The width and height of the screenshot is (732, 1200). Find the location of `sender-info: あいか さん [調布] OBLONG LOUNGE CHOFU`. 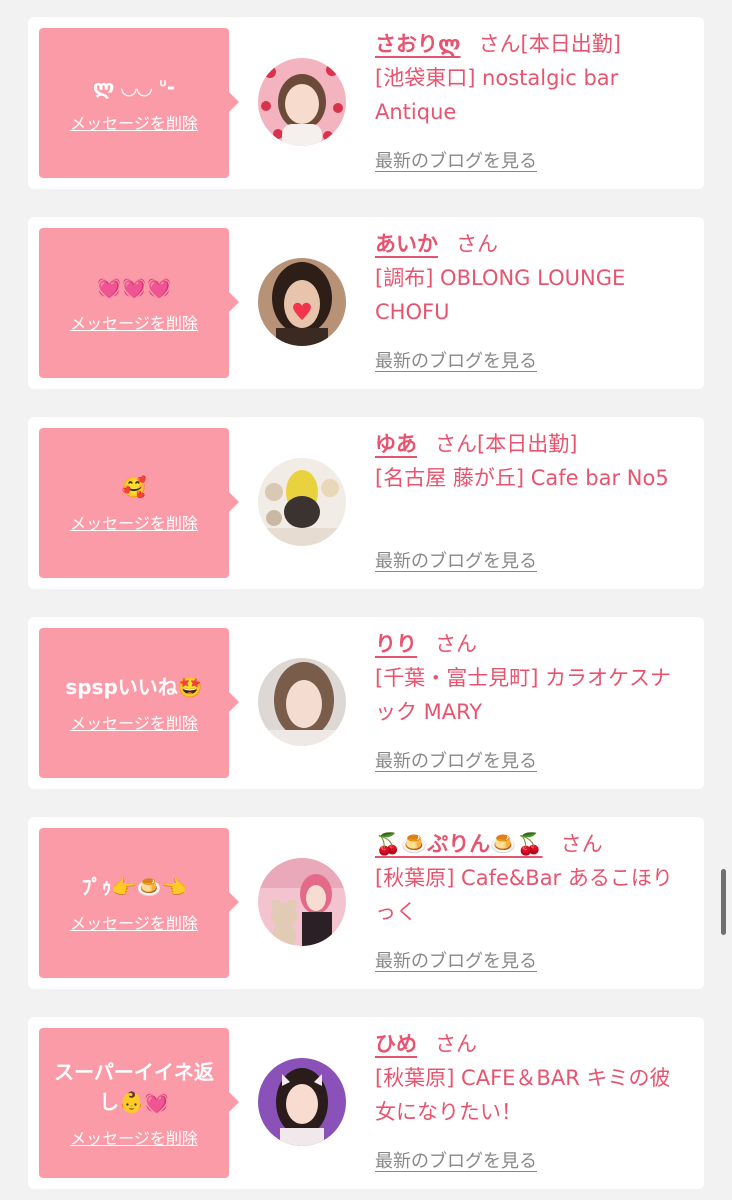

sender-info: あいか さん [調布] OBLONG LOUNGE CHOFU is located at coordinates (530, 278).